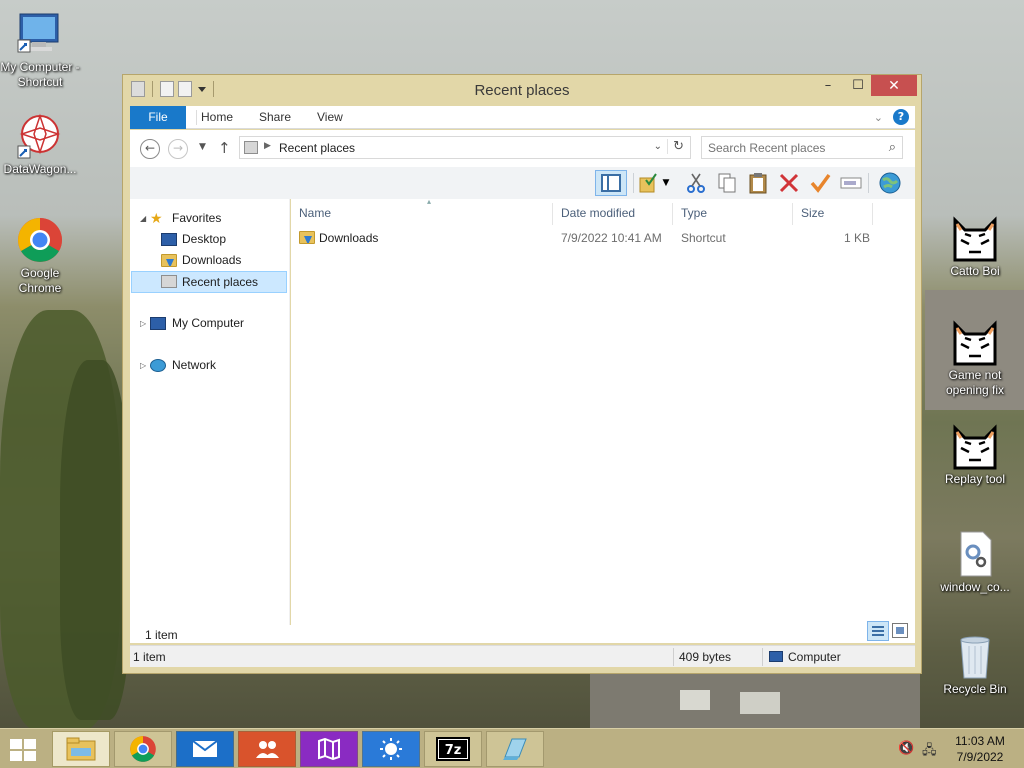 This screenshot has width=1024, height=768. I want to click on taskbar-maps, so click(329, 749).